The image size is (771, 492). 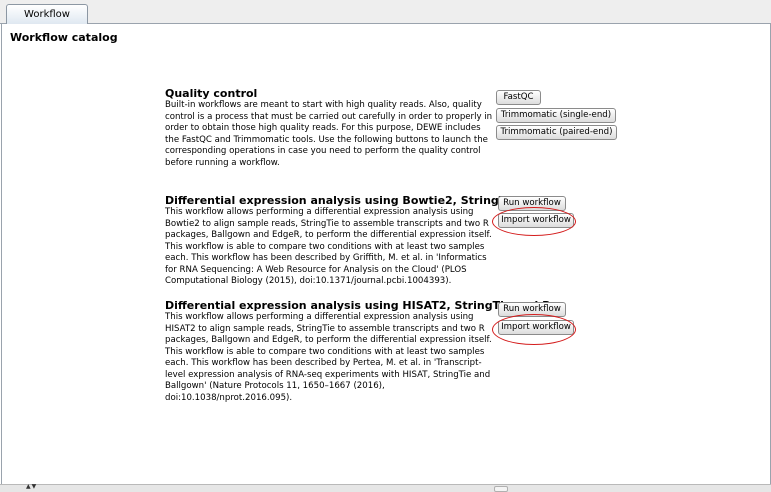 What do you see at coordinates (501, 489) in the screenshot?
I see `scroll-grip` at bounding box center [501, 489].